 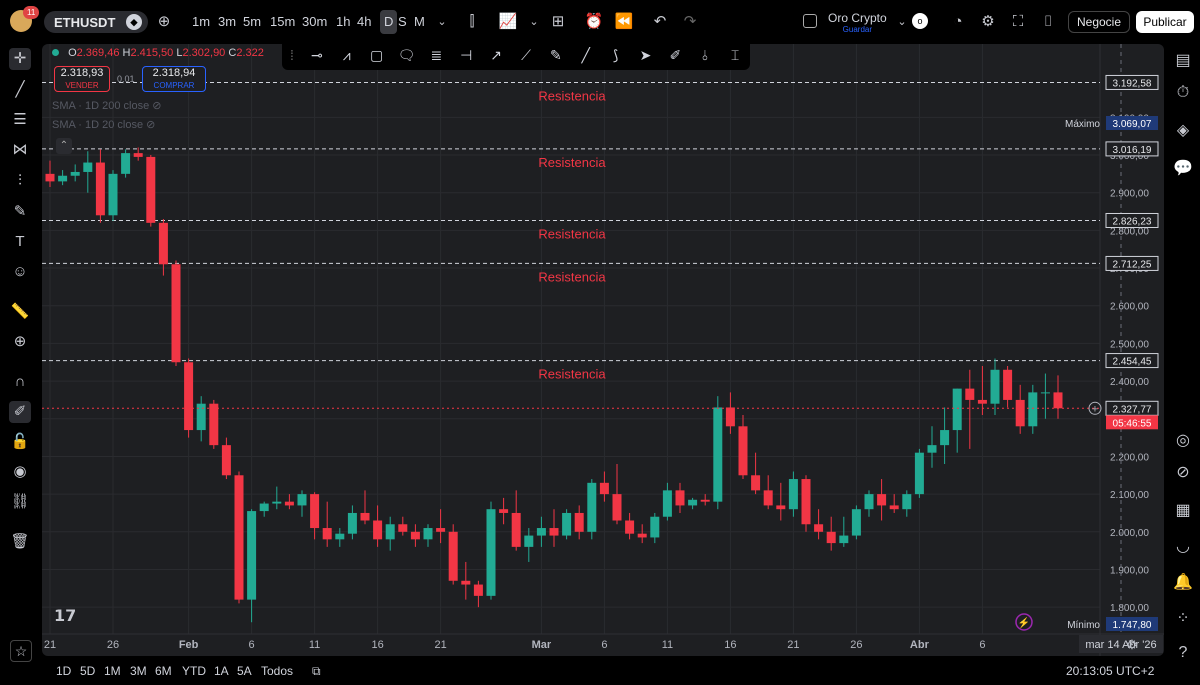 What do you see at coordinates (496, 55) in the screenshot?
I see `arrow-icon: ↗` at bounding box center [496, 55].